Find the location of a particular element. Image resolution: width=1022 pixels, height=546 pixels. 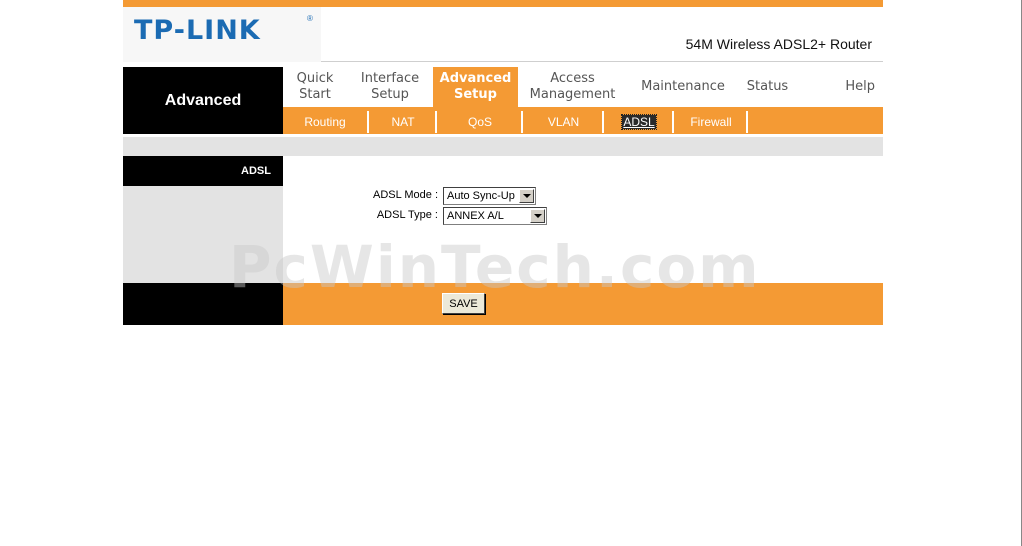

brand-logo: TP-LINK ® is located at coordinates (222, 34).